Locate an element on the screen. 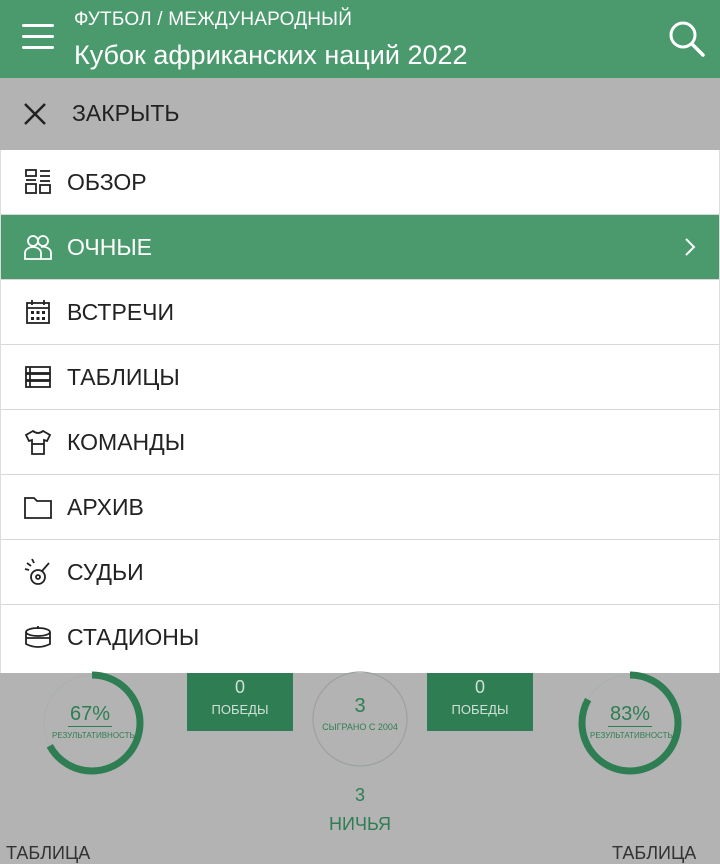  page-title: Кубок африканских наций 2022 is located at coordinates (271, 55).